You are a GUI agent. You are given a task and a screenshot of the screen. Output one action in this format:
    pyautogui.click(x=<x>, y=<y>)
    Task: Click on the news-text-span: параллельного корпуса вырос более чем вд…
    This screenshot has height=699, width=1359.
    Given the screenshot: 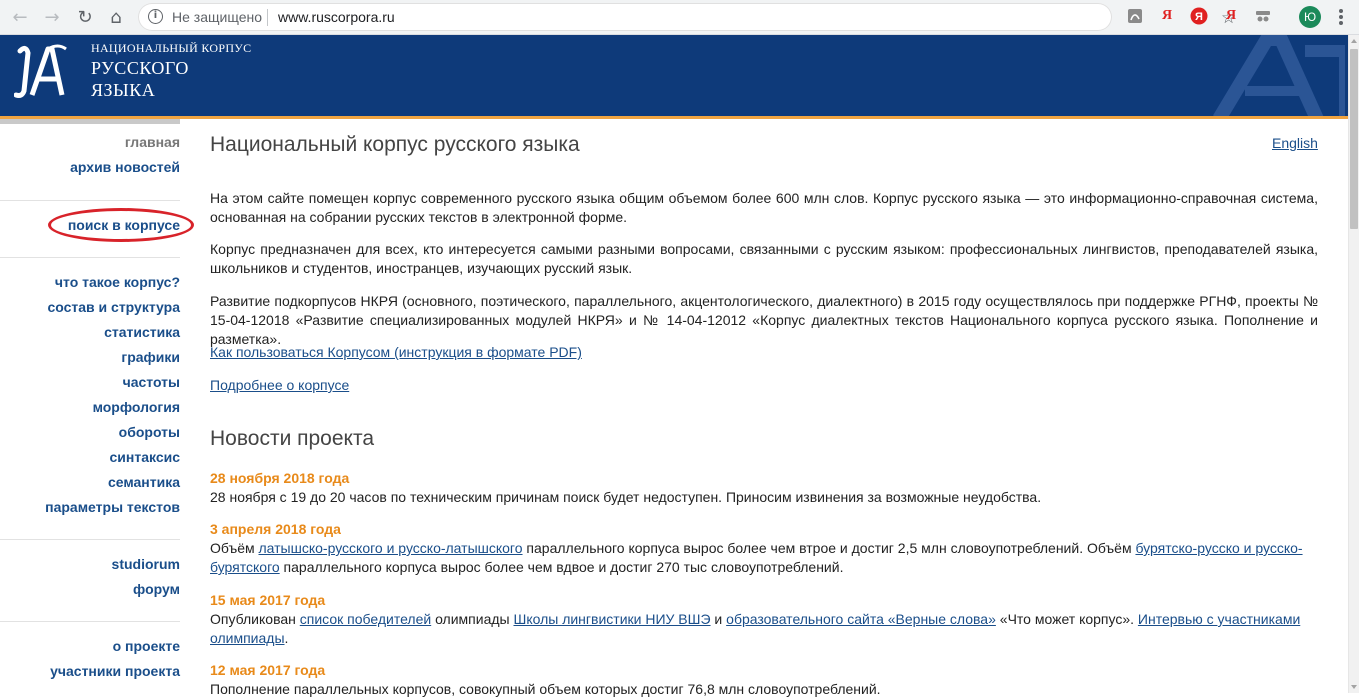 What is the action you would take?
    pyautogui.click(x=561, y=567)
    